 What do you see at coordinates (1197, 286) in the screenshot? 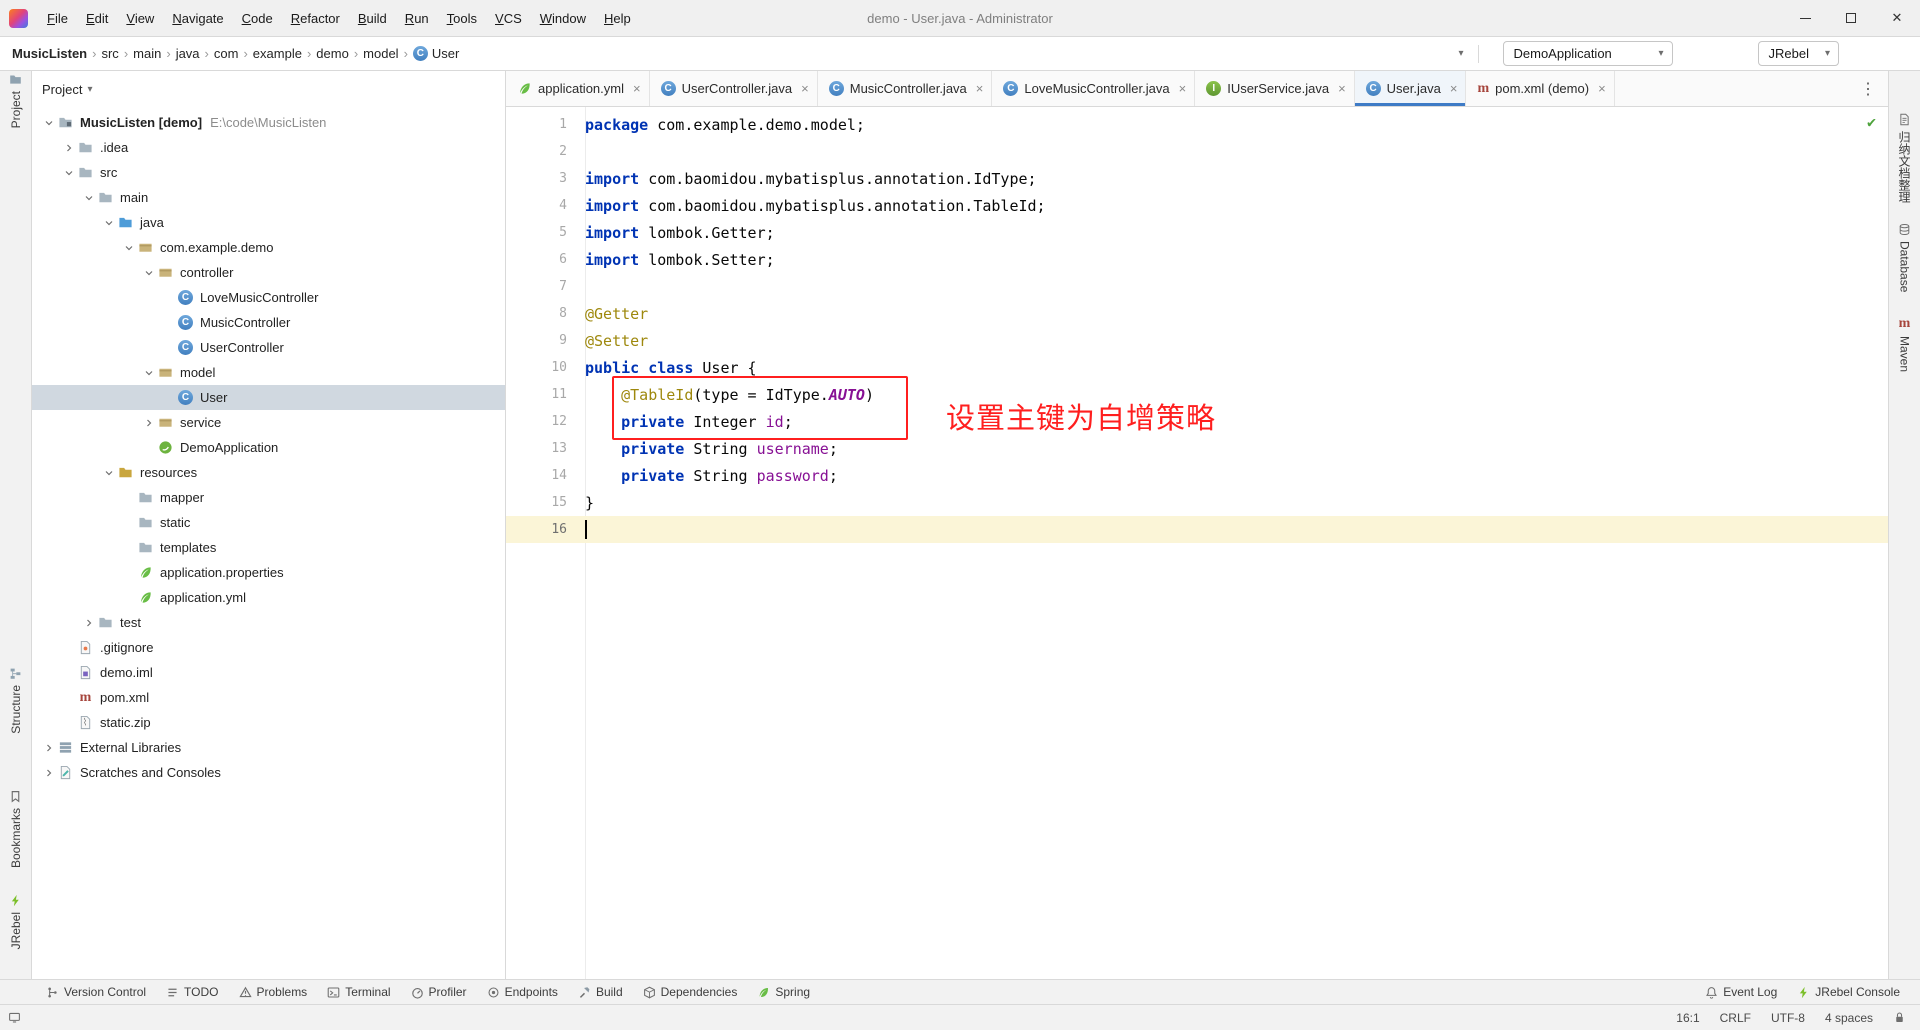
I see `editor-line-7: 7` at bounding box center [1197, 286].